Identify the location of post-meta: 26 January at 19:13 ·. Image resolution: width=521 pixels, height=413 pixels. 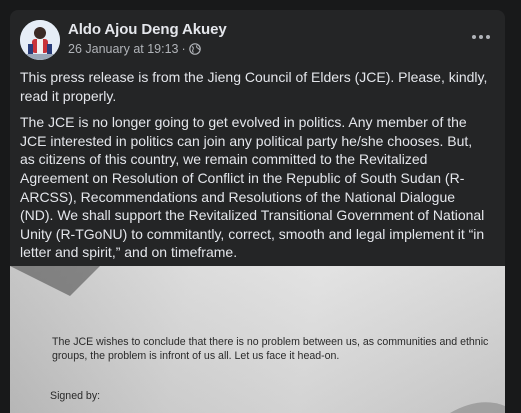
(134, 49).